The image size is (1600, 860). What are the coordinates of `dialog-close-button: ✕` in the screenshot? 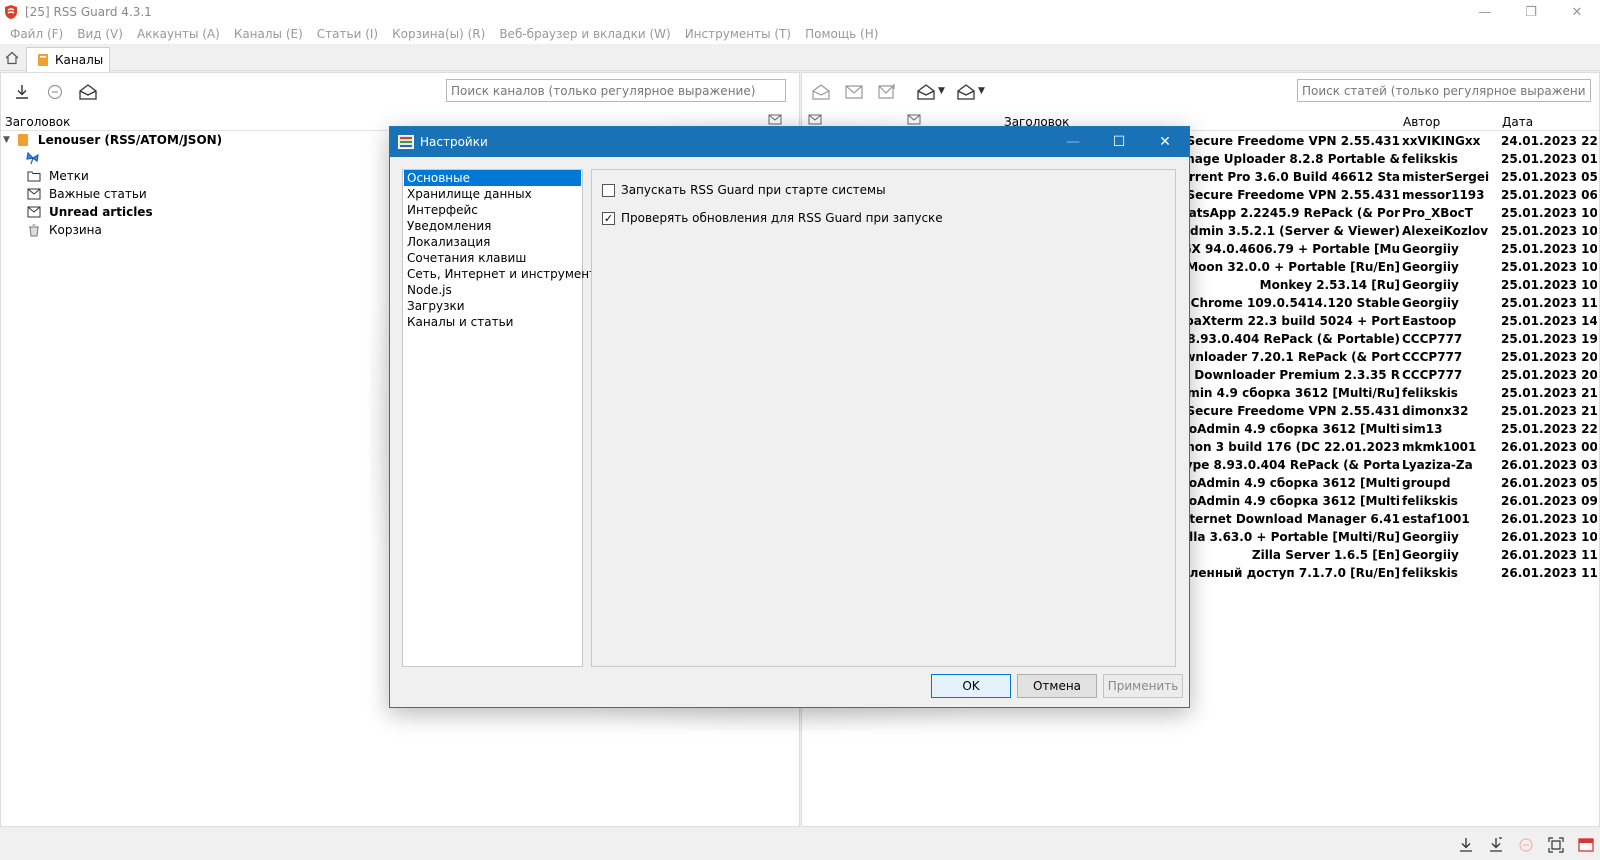 It's located at (1165, 142).